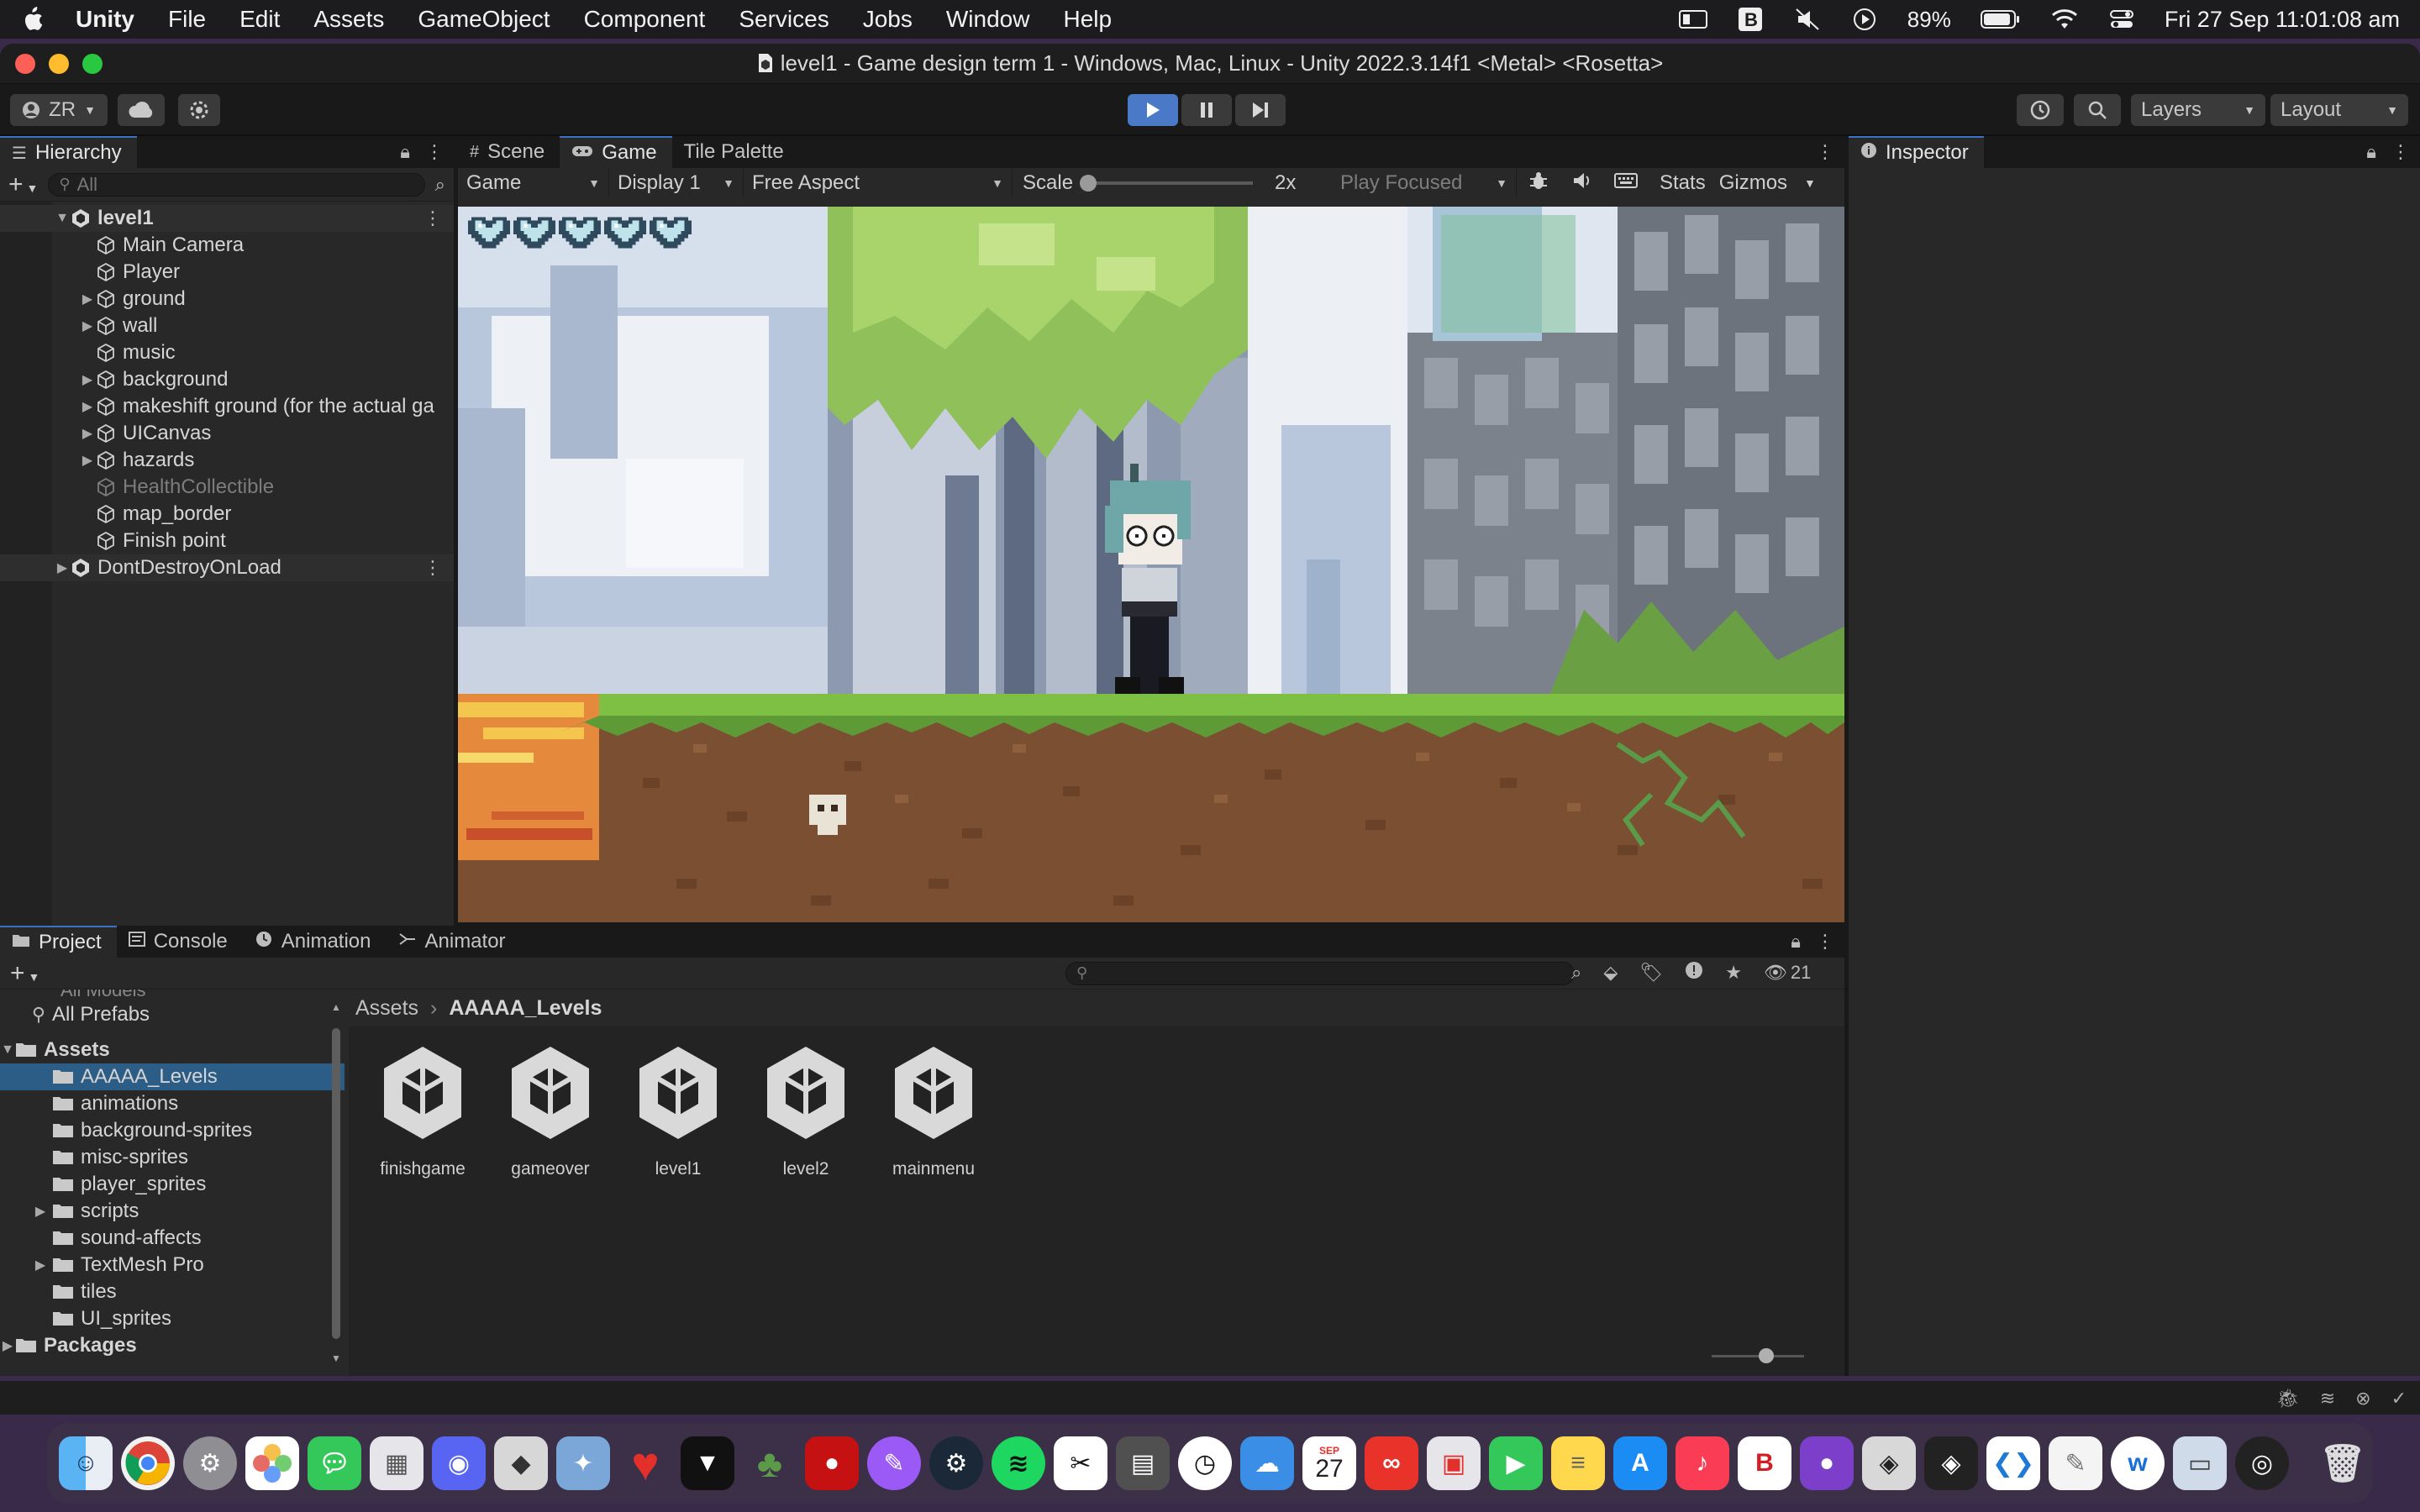  What do you see at coordinates (832, 1463) in the screenshot?
I see `among-us-icon: ●` at bounding box center [832, 1463].